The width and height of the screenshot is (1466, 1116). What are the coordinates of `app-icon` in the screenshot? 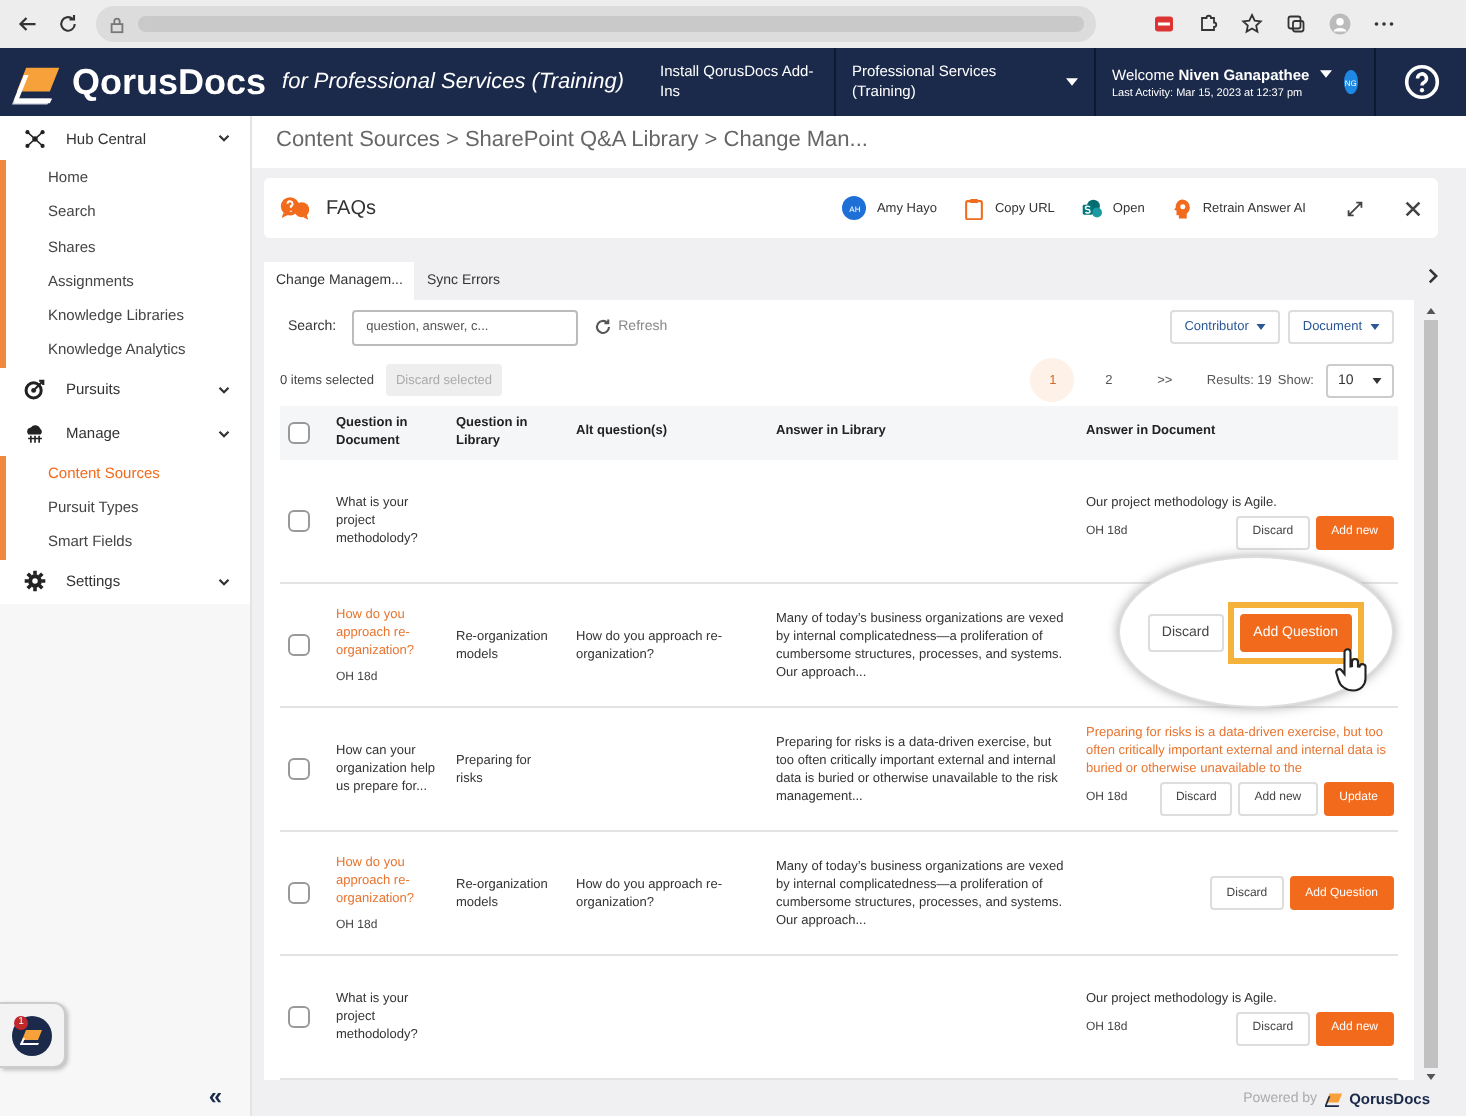 It's located at (32, 1035).